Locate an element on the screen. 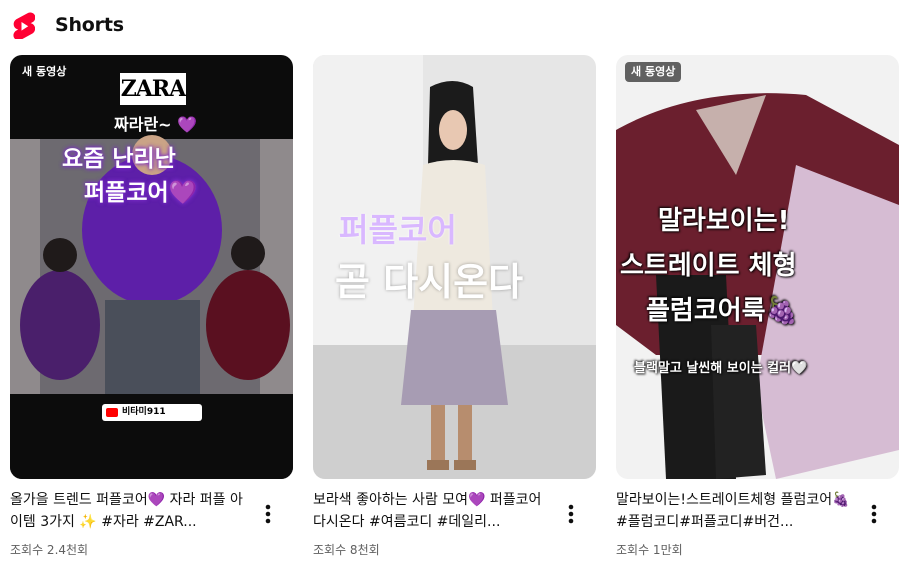 The height and width of the screenshot is (568, 912). overlay-text-1: 말라보이는! is located at coordinates (724, 221).